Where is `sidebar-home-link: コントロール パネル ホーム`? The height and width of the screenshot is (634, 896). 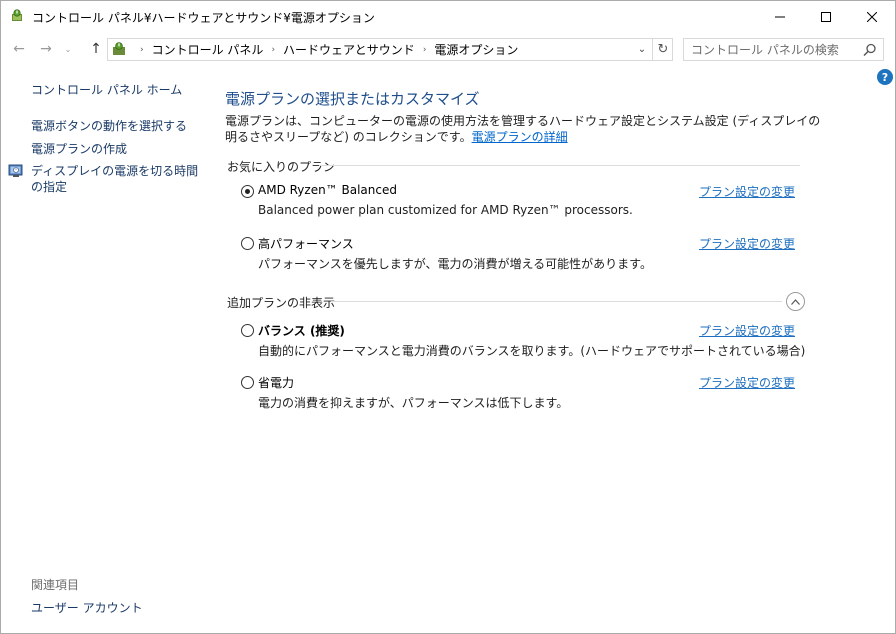
sidebar-home-link: コントロール パネル ホーム is located at coordinates (106, 89).